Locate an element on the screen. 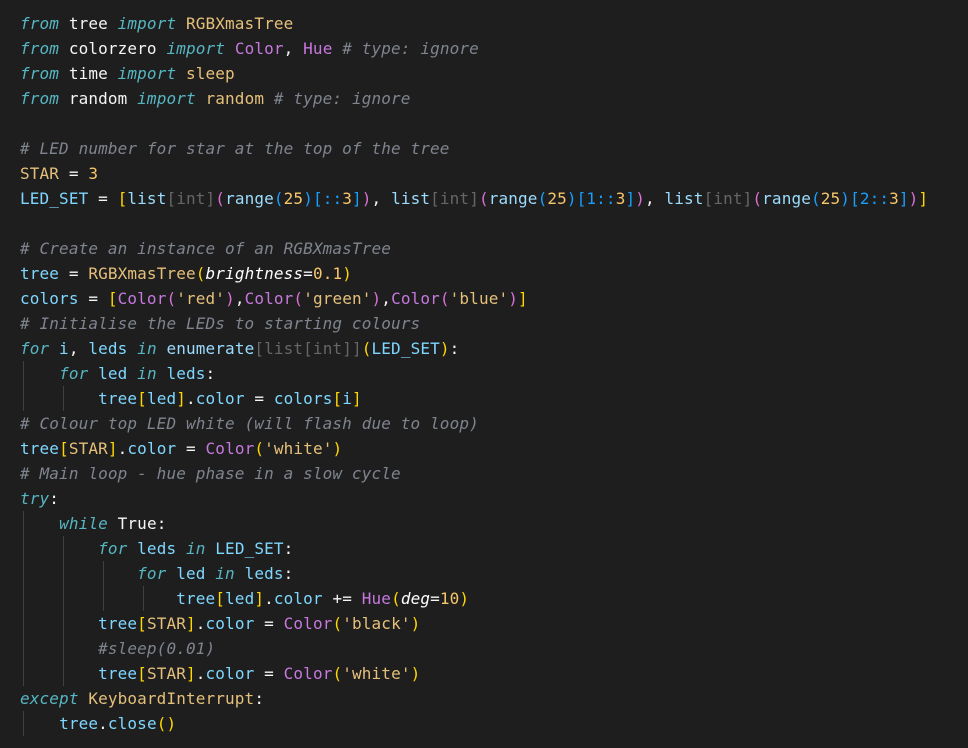 This screenshot has height=748, width=968. code-line: # Main loop - hue phase in a slow cycle is located at coordinates (474, 473).